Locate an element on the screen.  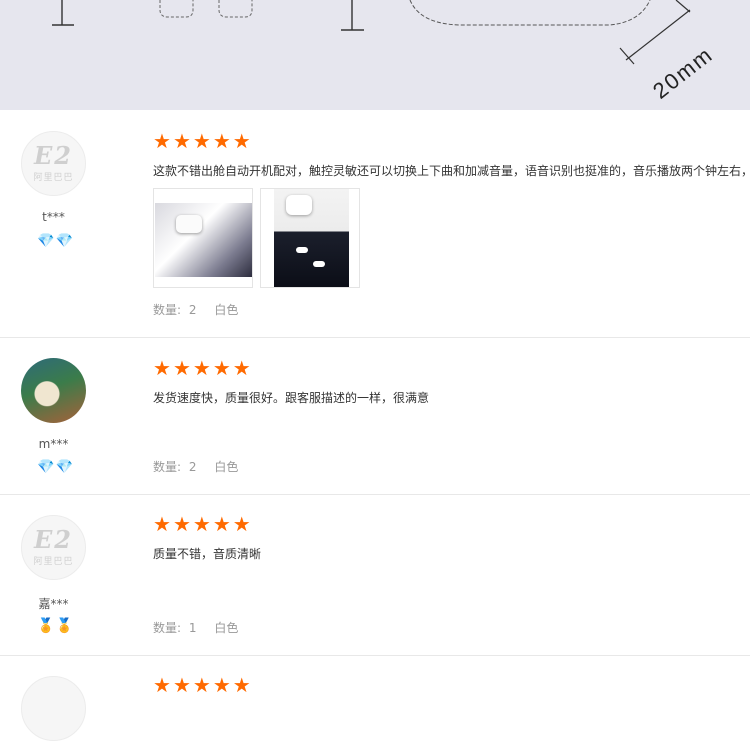
review-text: 发货速度快，质量很好。跟客服描述的一样，很满意 is located at coordinates (291, 398).